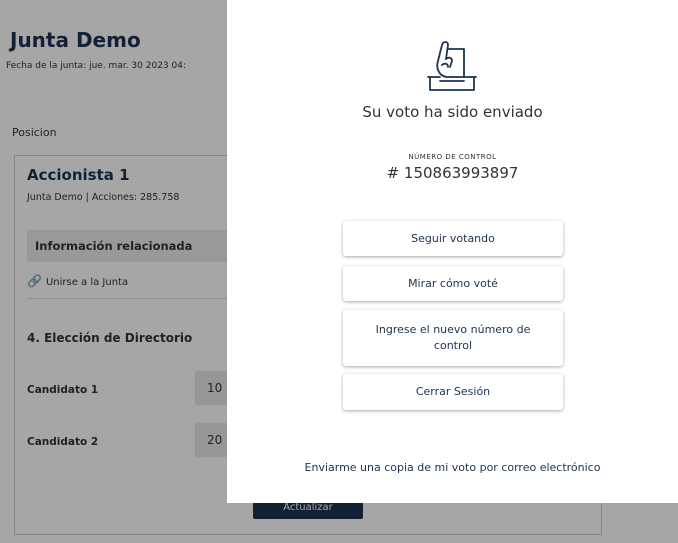 The width and height of the screenshot is (678, 543). What do you see at coordinates (453, 283) in the screenshot?
I see `view-my-vote-button: Mirar cómo voté` at bounding box center [453, 283].